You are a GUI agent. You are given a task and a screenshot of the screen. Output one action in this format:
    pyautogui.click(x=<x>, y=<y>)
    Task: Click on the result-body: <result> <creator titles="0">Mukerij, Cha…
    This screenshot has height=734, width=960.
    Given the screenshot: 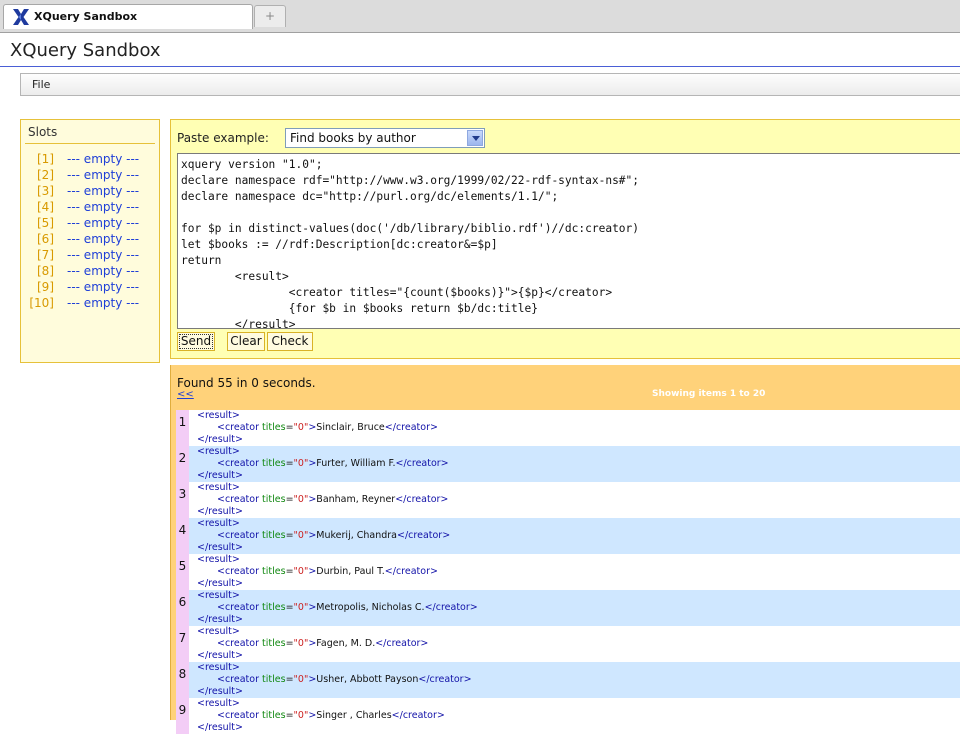 What is the action you would take?
    pyautogui.click(x=574, y=536)
    